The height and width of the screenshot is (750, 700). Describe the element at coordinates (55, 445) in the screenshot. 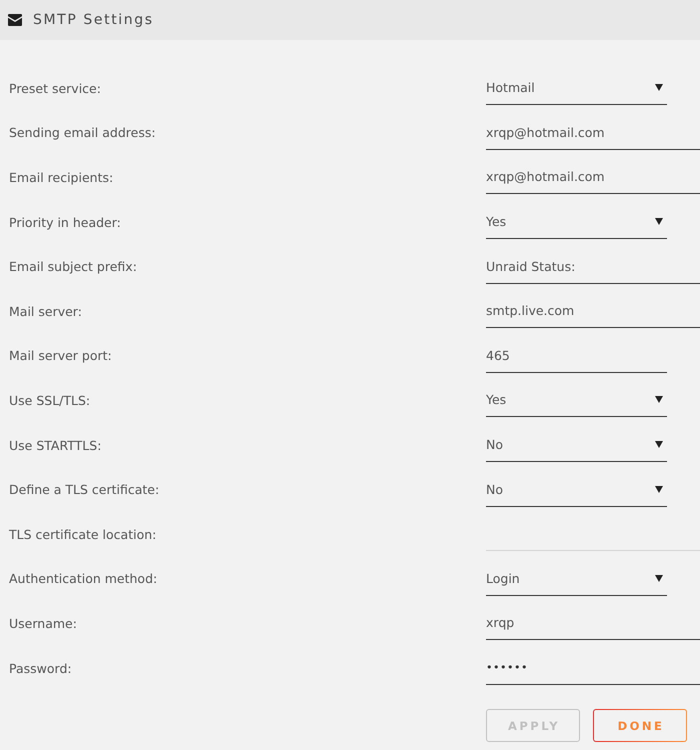

I see `field-label: Use STARTTLS:` at that location.